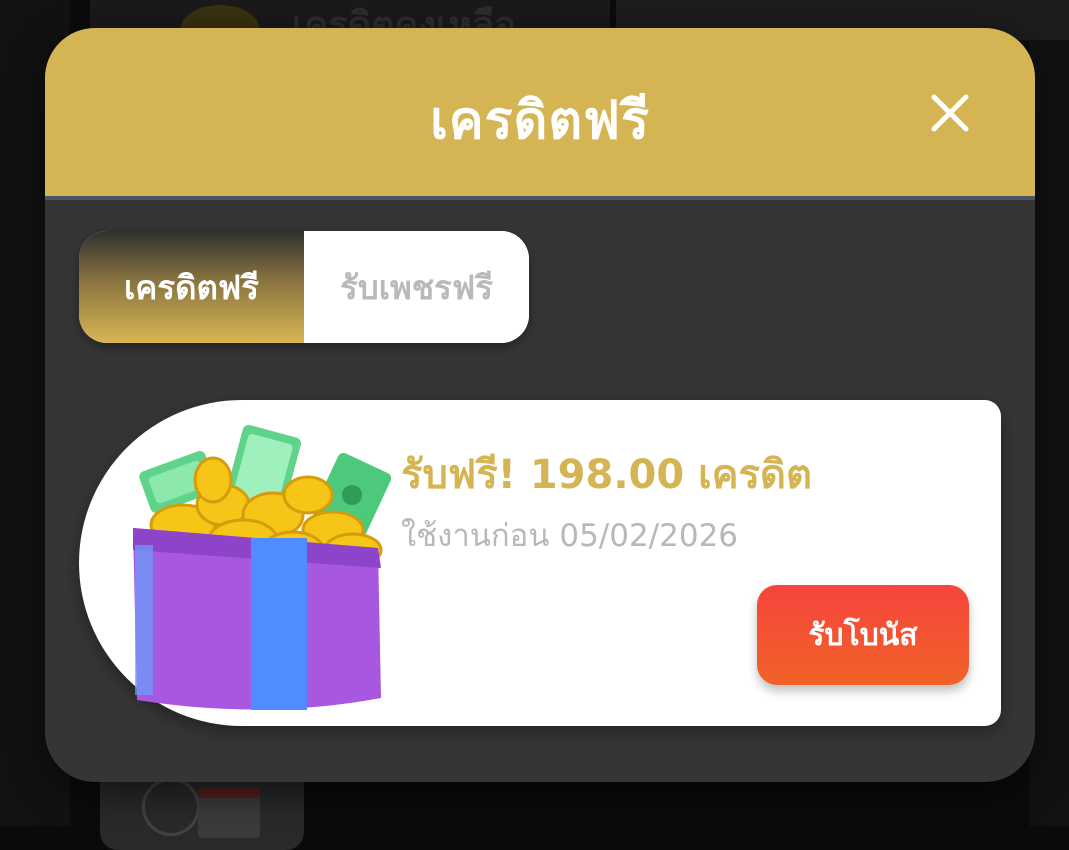  I want to click on bonus-title: รับฟรี! 198.00 เครดิต, so click(606, 475).